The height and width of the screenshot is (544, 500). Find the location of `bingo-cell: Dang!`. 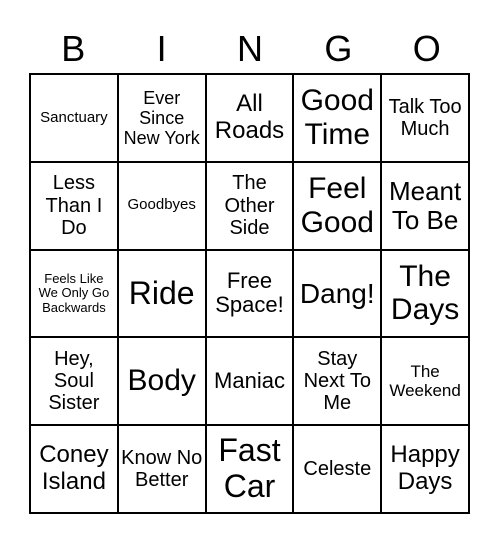

bingo-cell: Dang! is located at coordinates (337, 293).